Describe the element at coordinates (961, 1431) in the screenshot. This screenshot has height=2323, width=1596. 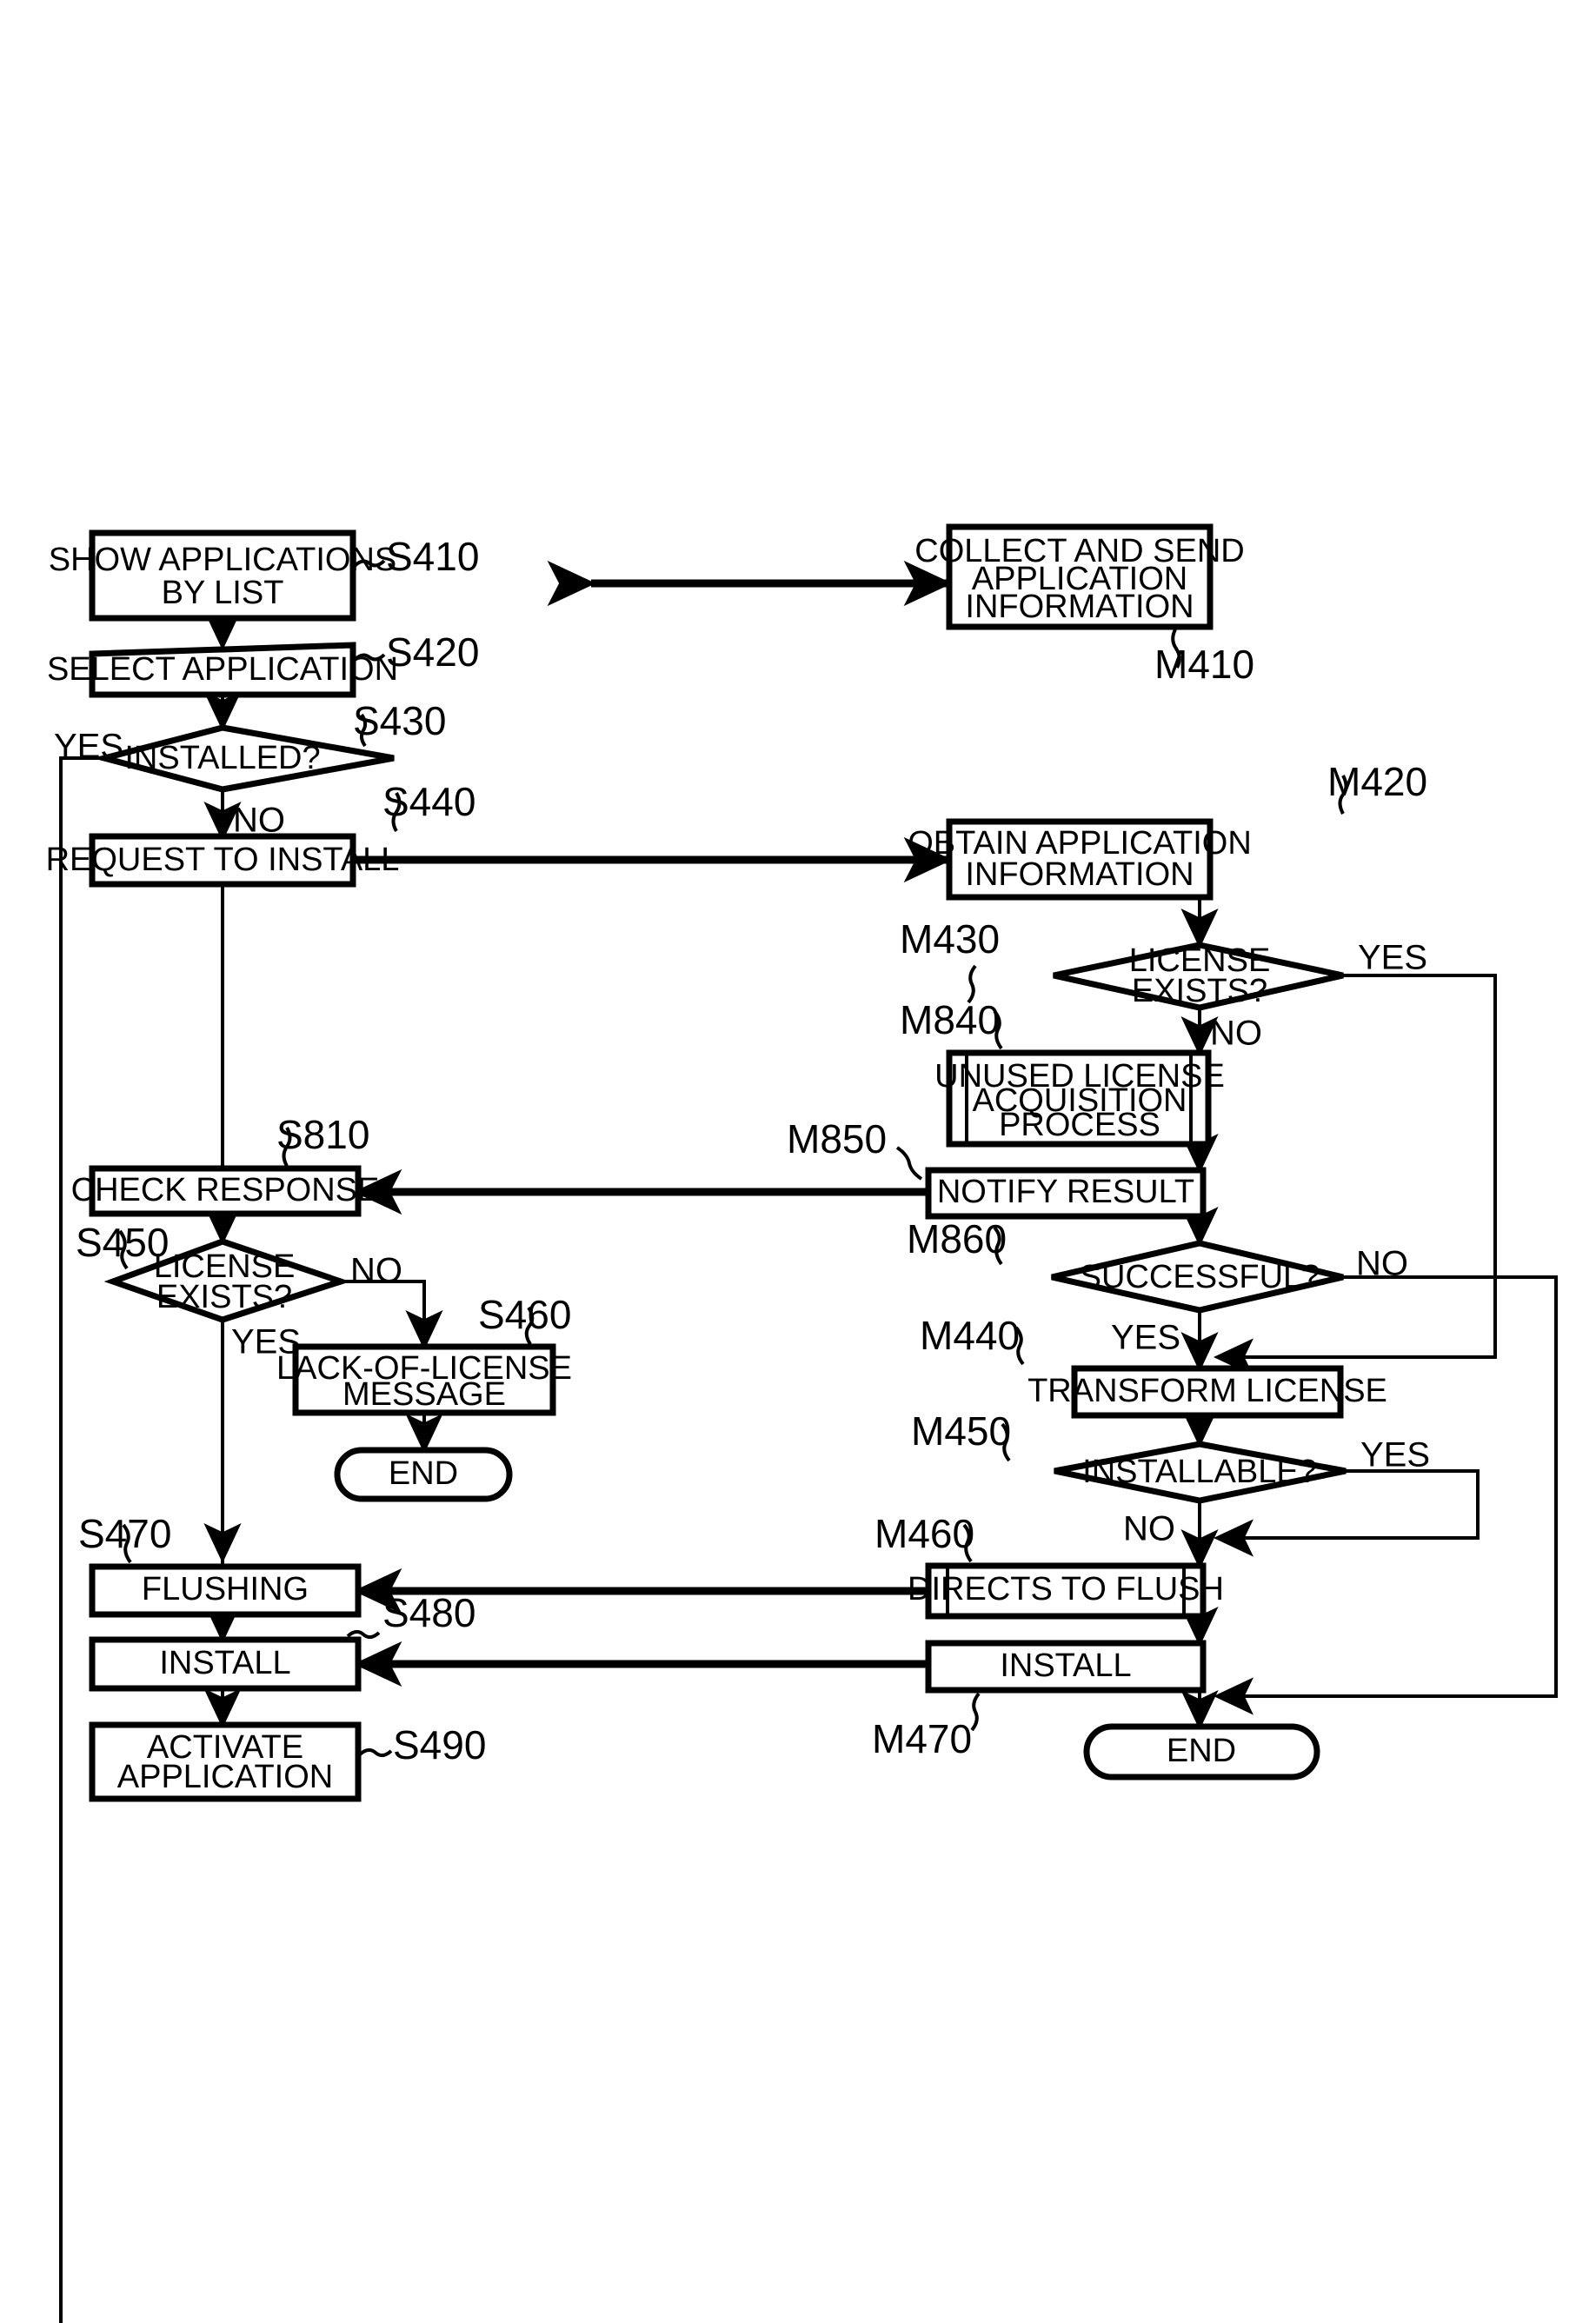
I see `ref-label-text: M450` at that location.